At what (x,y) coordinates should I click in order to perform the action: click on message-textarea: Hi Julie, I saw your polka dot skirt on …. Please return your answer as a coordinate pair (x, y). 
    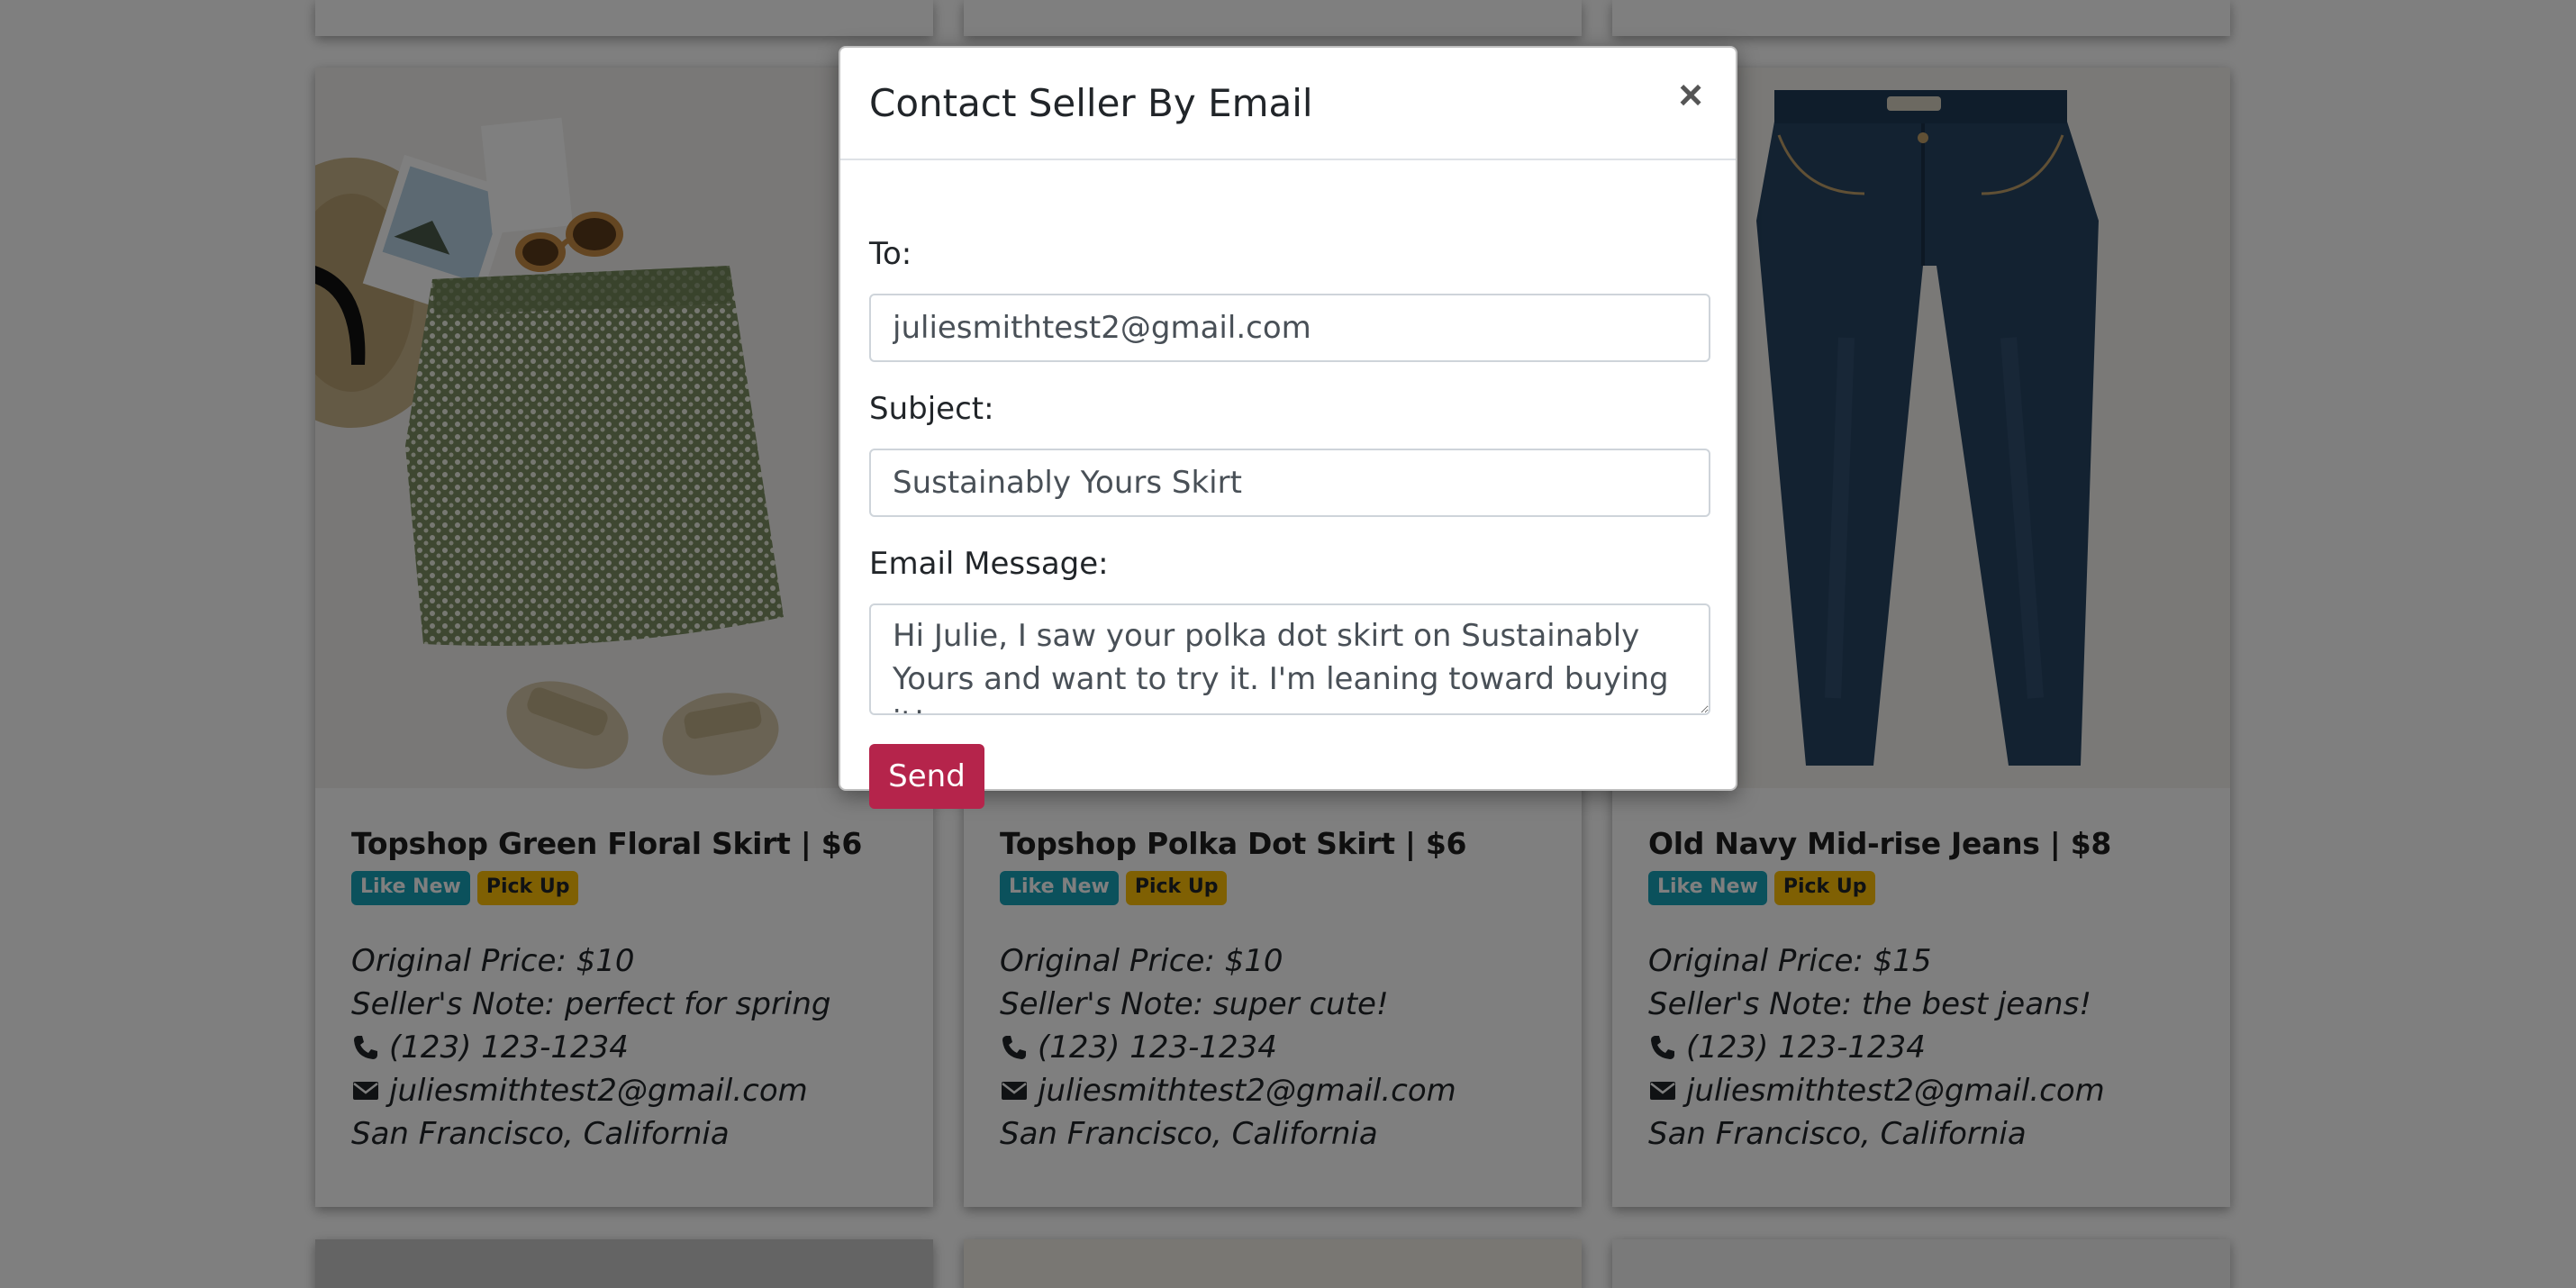
    Looking at the image, I should click on (1289, 659).